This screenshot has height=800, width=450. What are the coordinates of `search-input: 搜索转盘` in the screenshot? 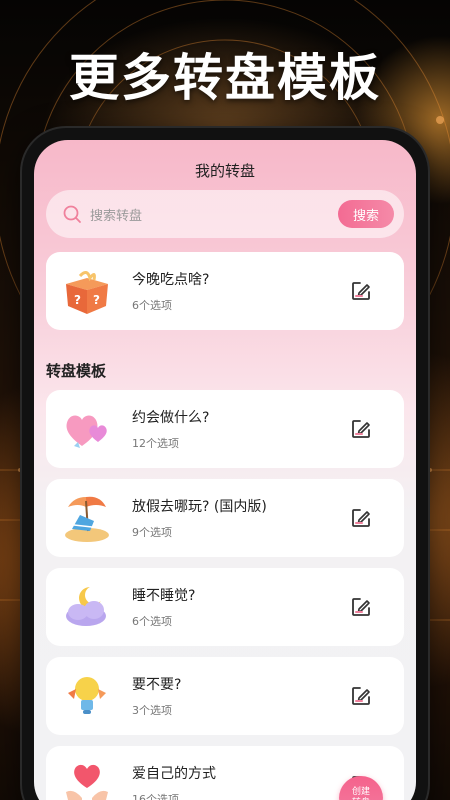 It's located at (214, 214).